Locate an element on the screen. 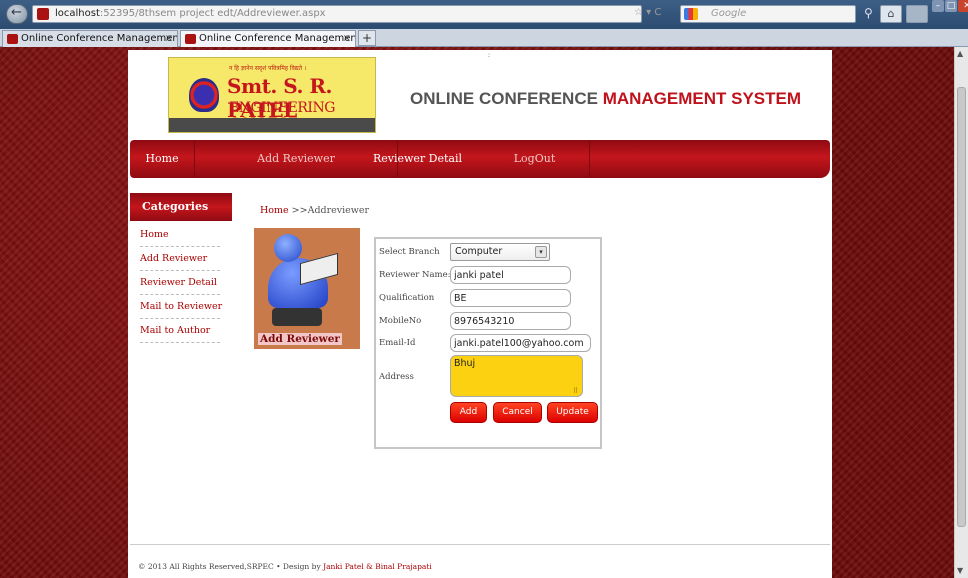 Image resolution: width=968 pixels, height=578 pixels. address-textarea: Bhuj is located at coordinates (516, 376).